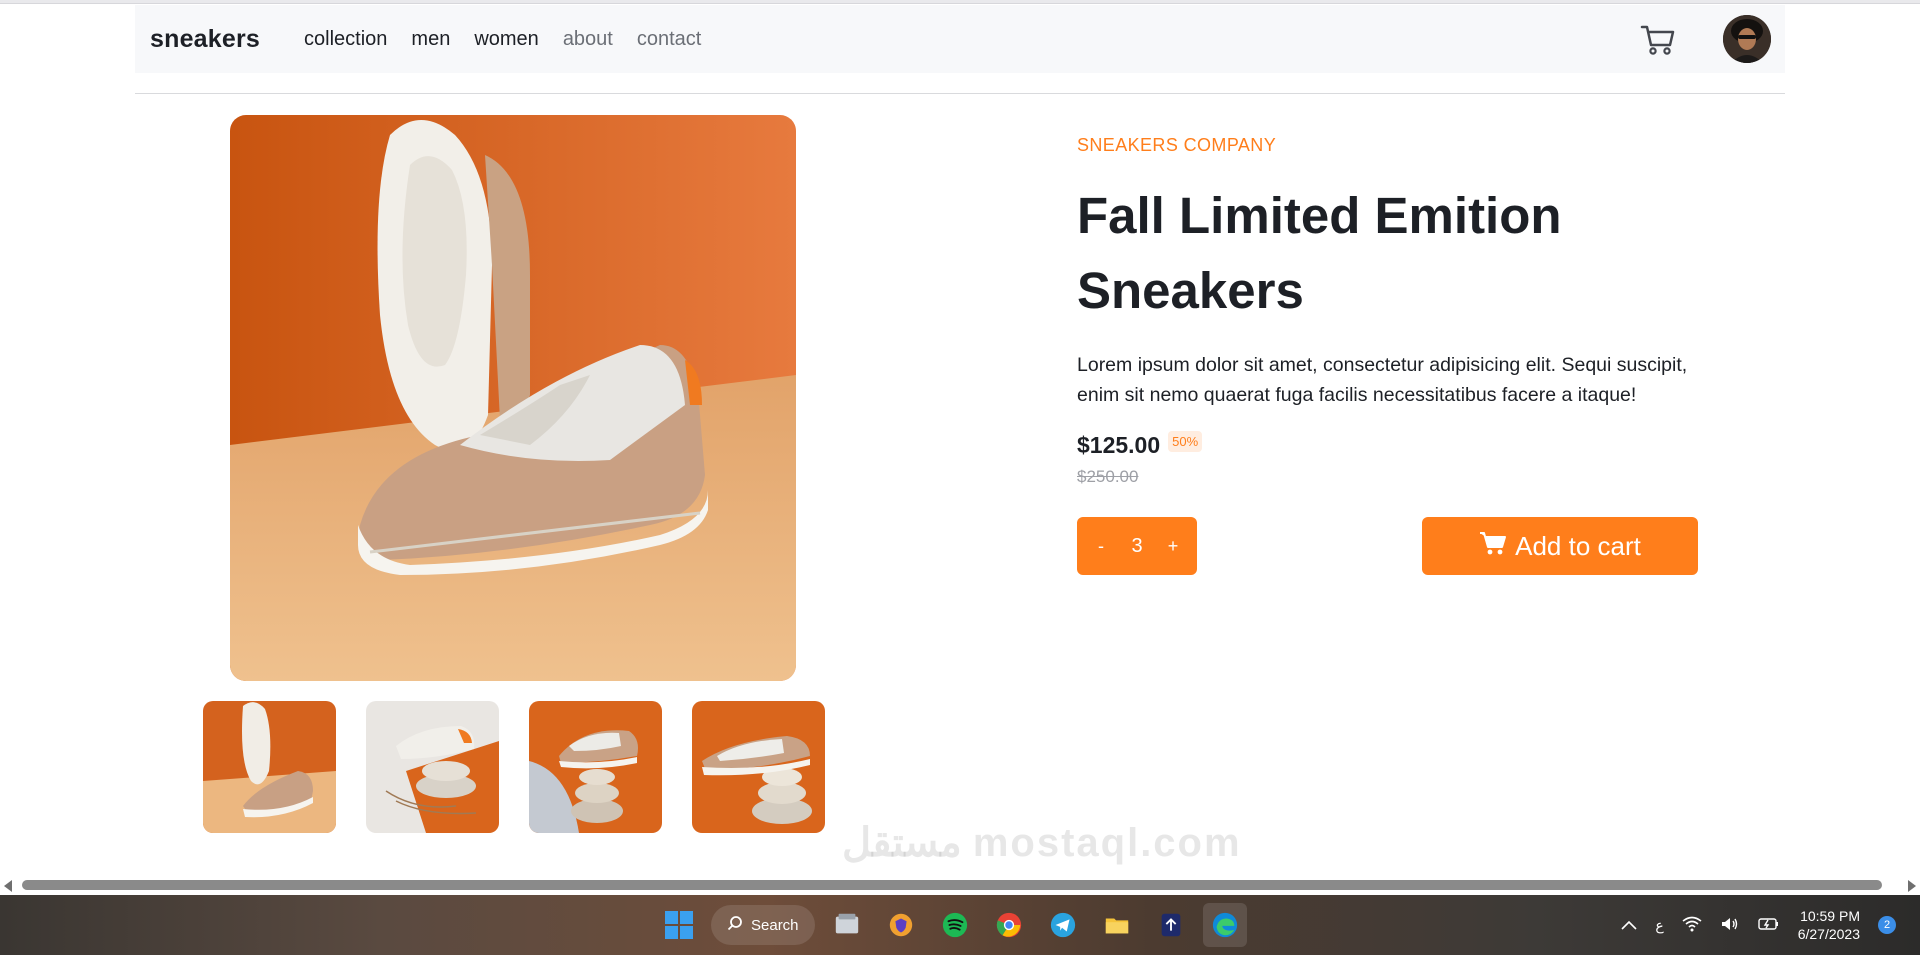 This screenshot has width=1920, height=955. Describe the element at coordinates (952, 885) in the screenshot. I see `scrollbar-thumb` at that location.